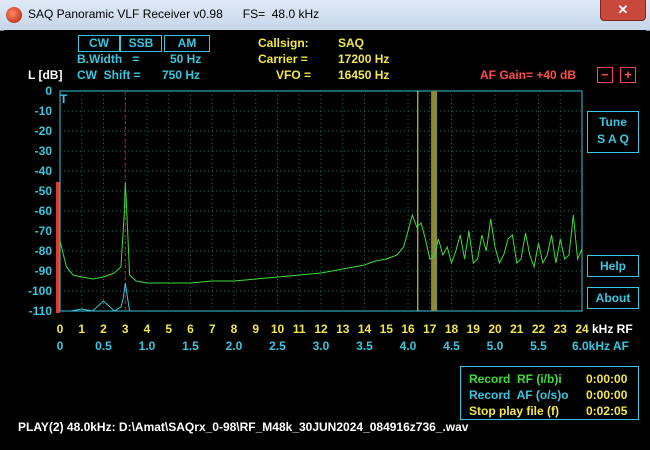  I want to click on x-rf-tick-label: 19, so click(473, 329).